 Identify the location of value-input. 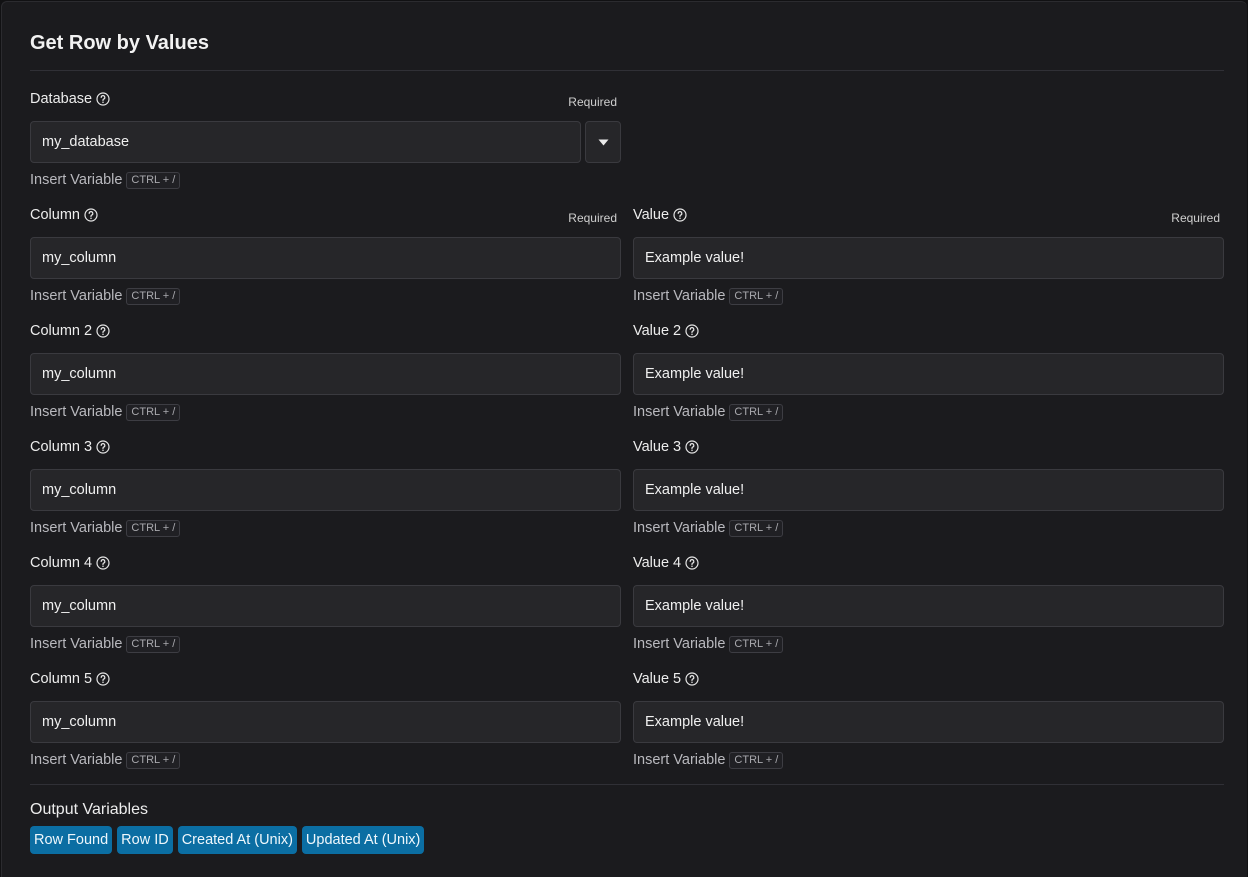
(928, 258).